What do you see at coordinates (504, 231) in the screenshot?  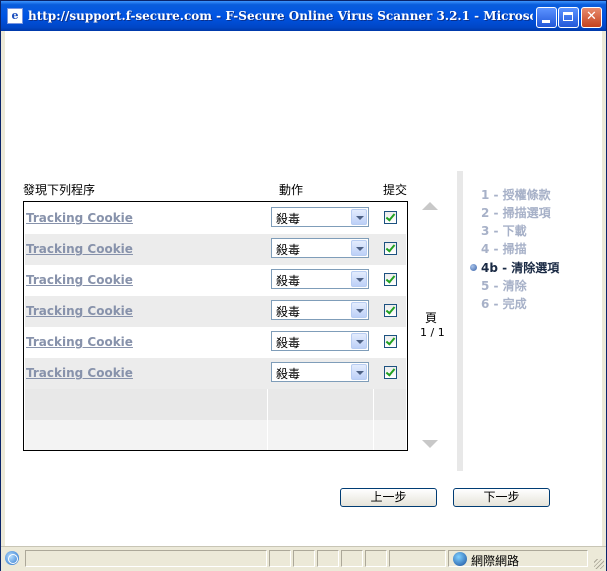 I see `step-item: 3 - 下載` at bounding box center [504, 231].